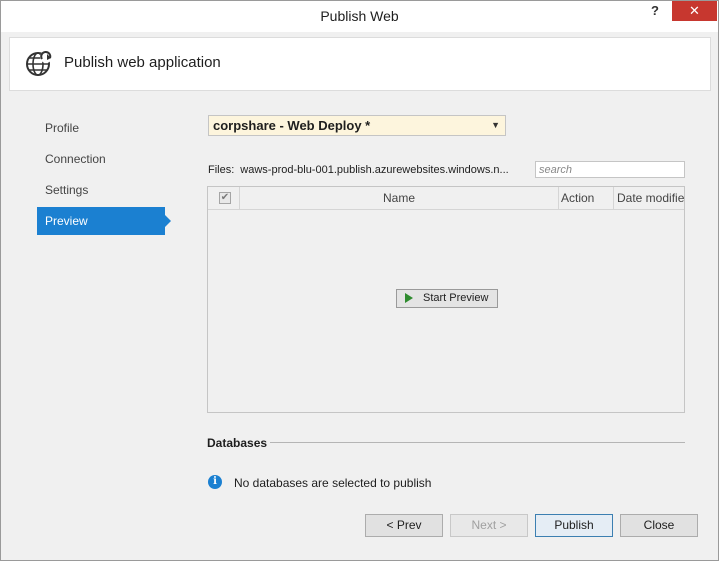 The width and height of the screenshot is (719, 561). What do you see at coordinates (574, 525) in the screenshot?
I see `publish-button: Publish` at bounding box center [574, 525].